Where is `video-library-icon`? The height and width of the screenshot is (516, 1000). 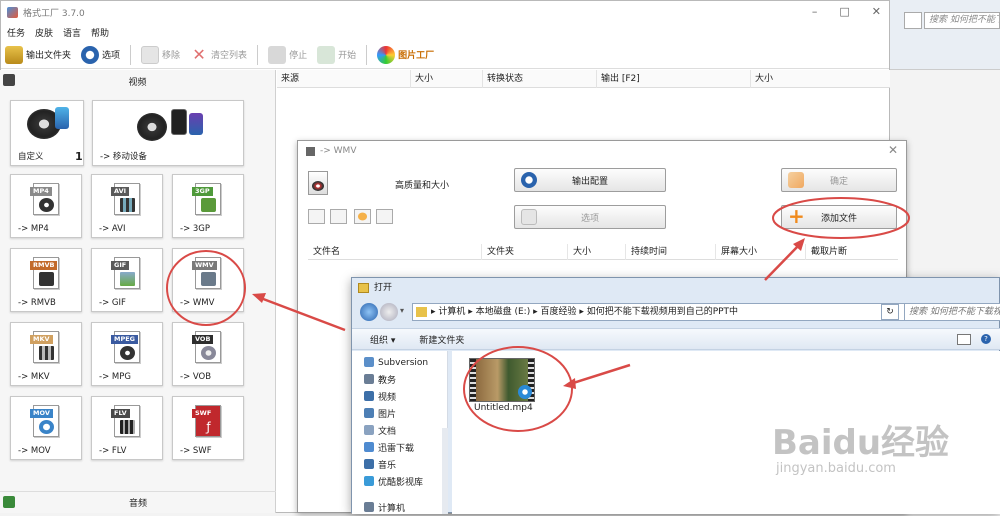 video-library-icon is located at coordinates (369, 396).